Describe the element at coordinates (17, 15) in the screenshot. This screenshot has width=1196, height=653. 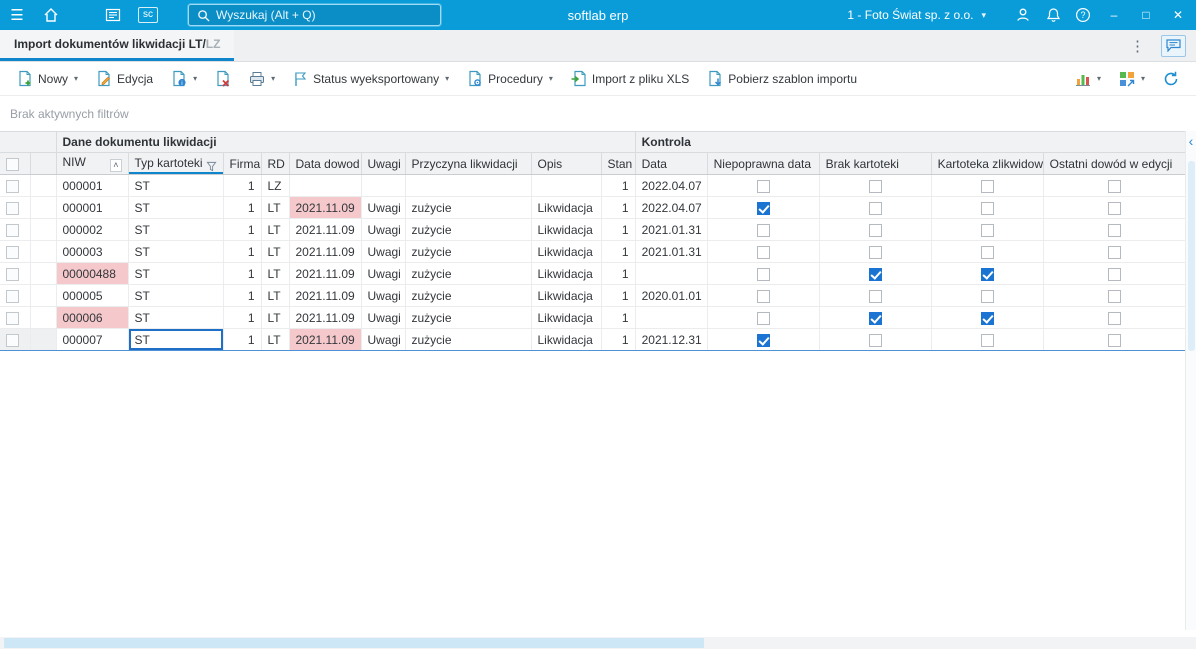
I see `menu-icon: ☰` at that location.